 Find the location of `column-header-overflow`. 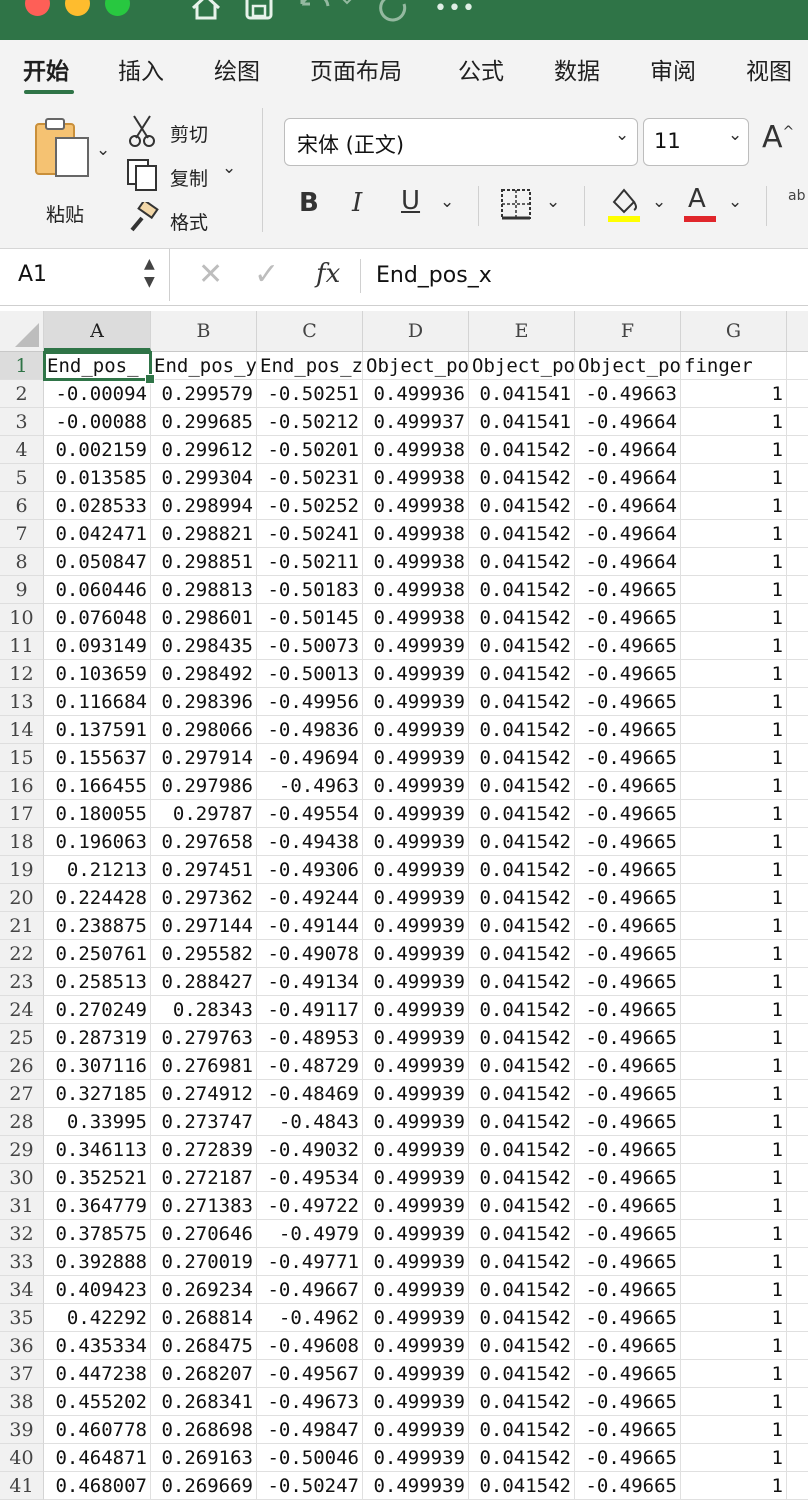

column-header-overflow is located at coordinates (797, 331).